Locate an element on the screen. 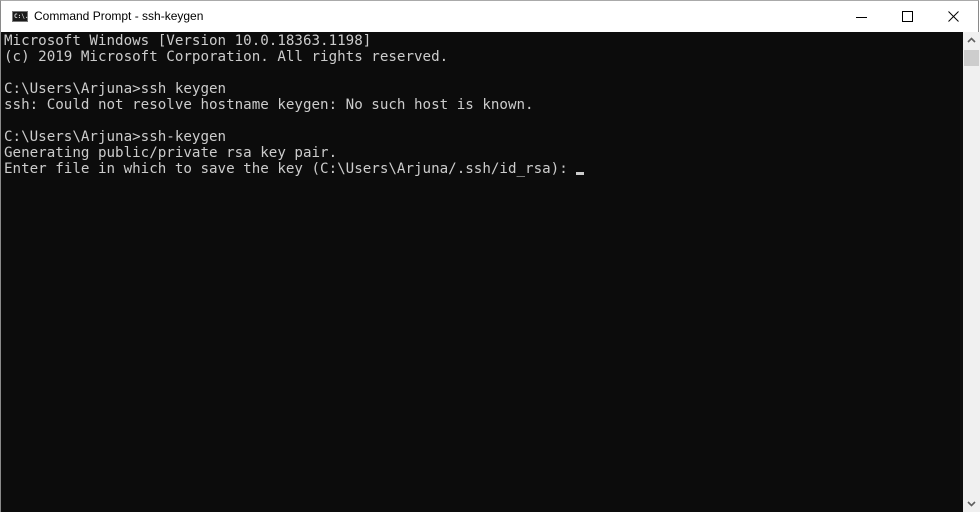 Image resolution: width=980 pixels, height=517 pixels. window-title: Command Prompt - ssh-keygen is located at coordinates (119, 16).